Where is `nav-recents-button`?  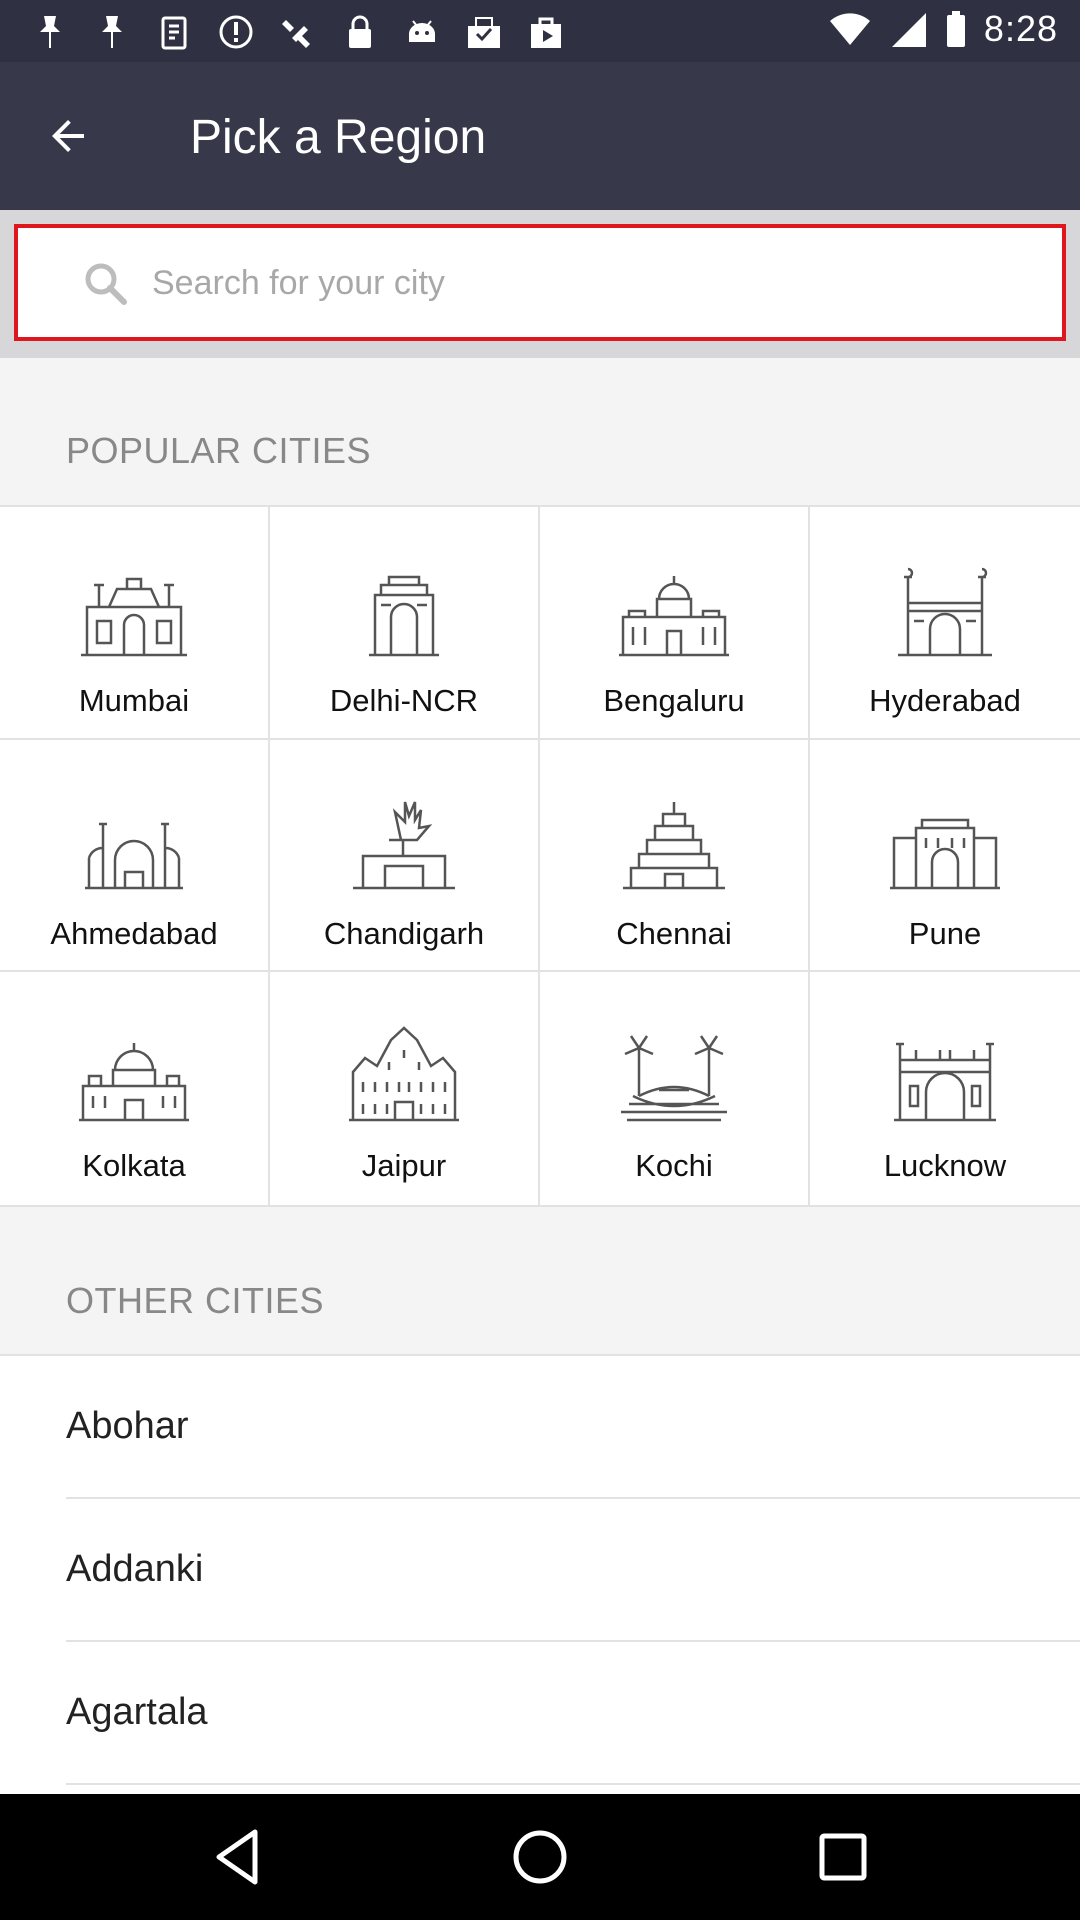
nav-recents-button is located at coordinates (843, 1857).